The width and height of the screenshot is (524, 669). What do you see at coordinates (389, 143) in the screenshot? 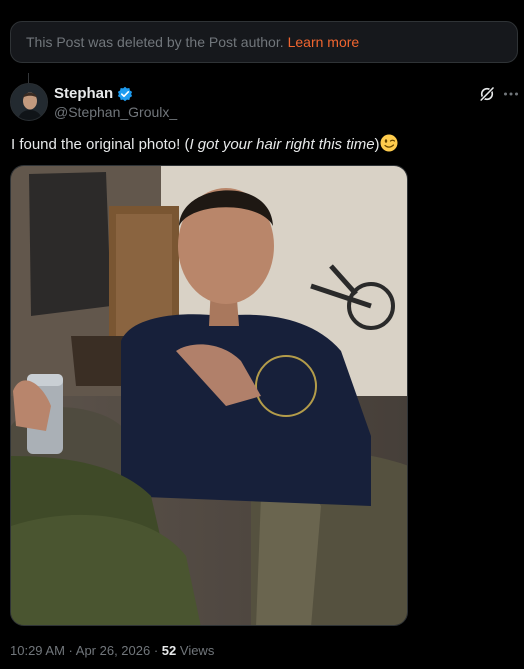
I see `winking-face-emoji-icon` at bounding box center [389, 143].